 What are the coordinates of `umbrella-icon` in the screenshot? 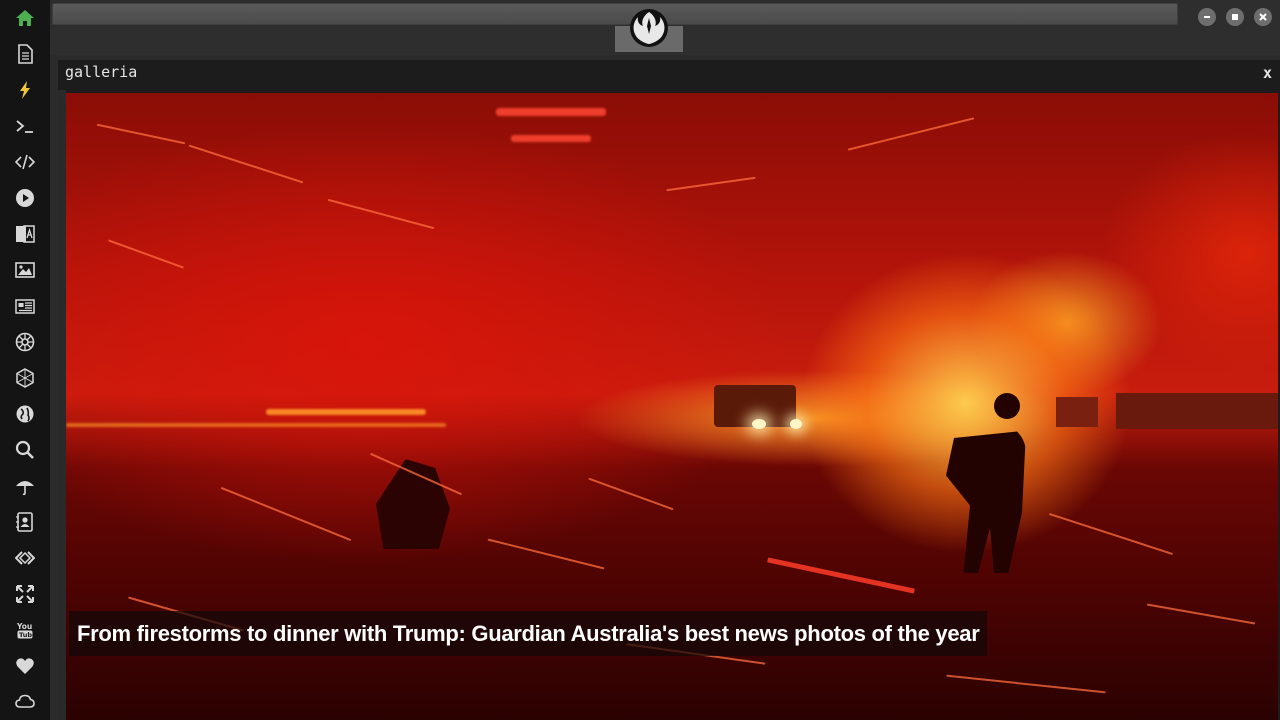 It's located at (25, 486).